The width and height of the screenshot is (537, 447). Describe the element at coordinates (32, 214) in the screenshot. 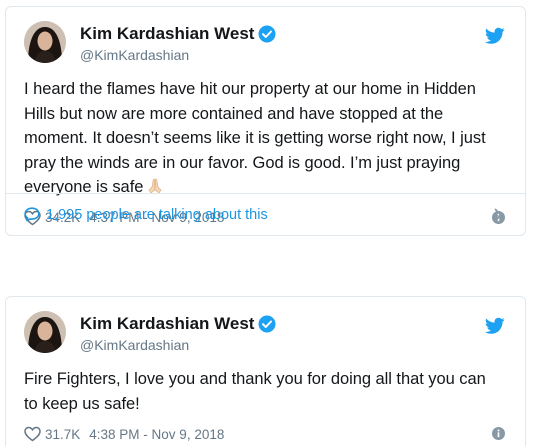

I see `speech-bubble-icon` at that location.